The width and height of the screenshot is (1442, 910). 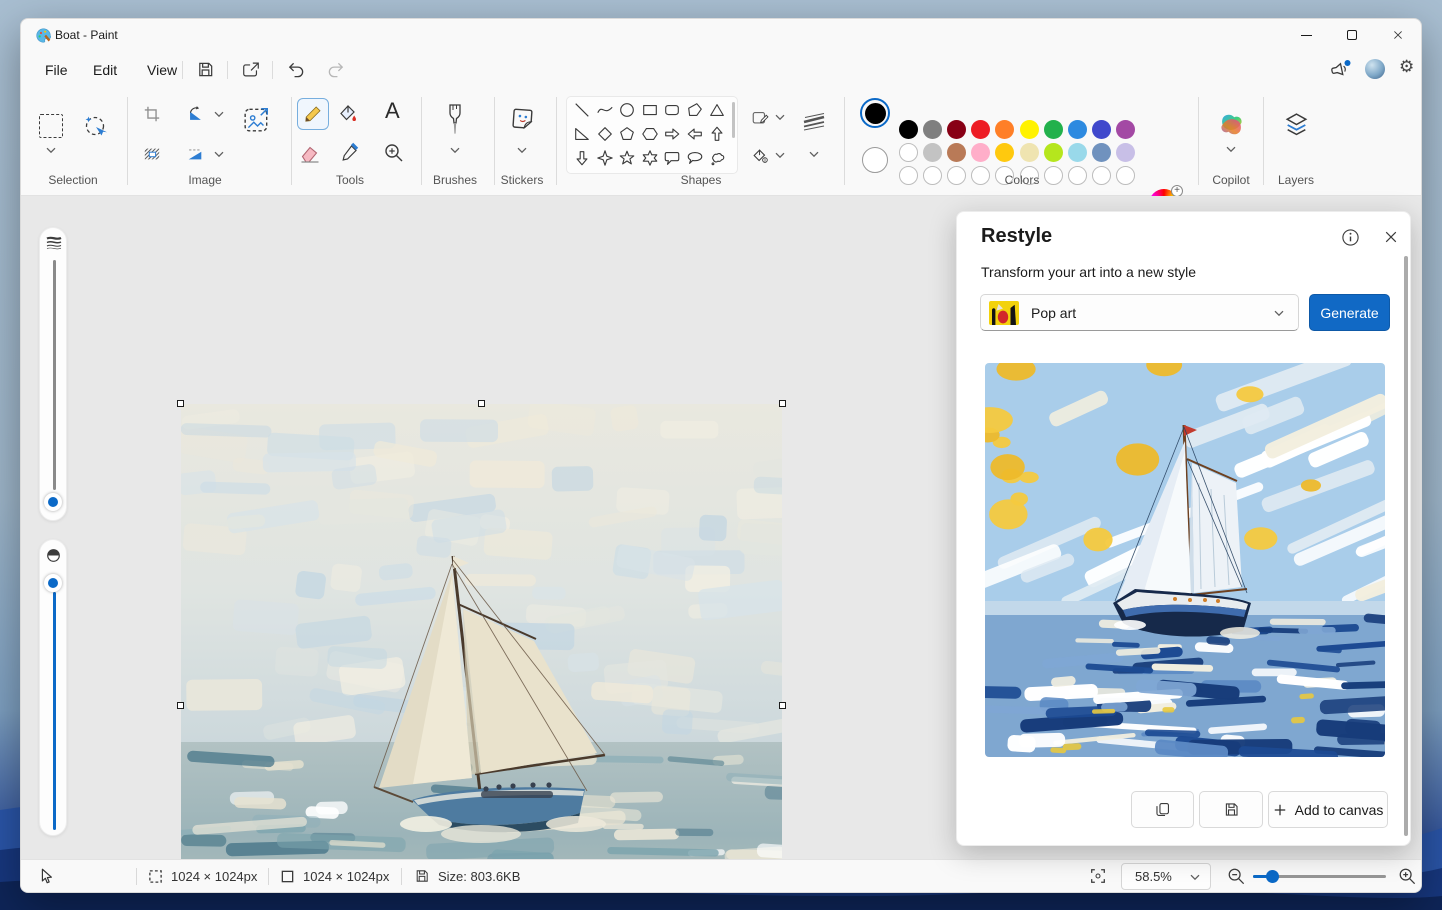 I want to click on style-thumbnail, so click(x=1004, y=312).